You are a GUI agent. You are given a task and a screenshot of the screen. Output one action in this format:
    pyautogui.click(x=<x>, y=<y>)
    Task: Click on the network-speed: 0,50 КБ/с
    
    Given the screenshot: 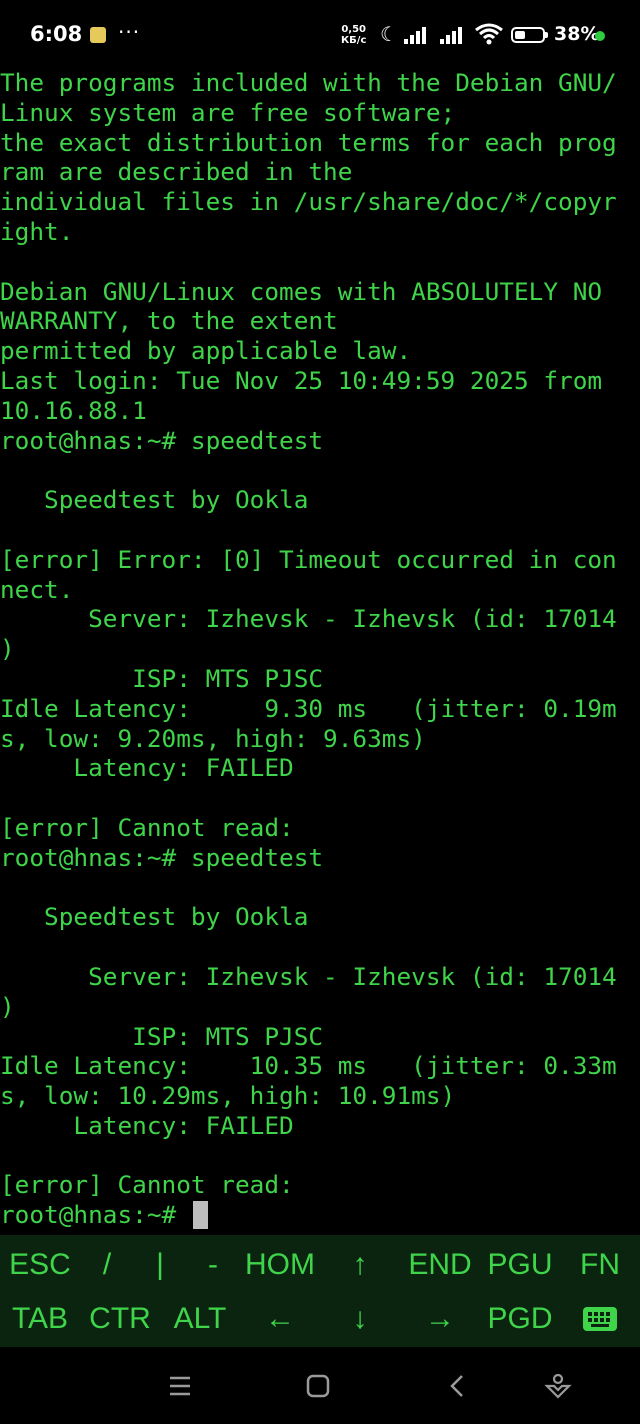 What is the action you would take?
    pyautogui.click(x=353, y=35)
    